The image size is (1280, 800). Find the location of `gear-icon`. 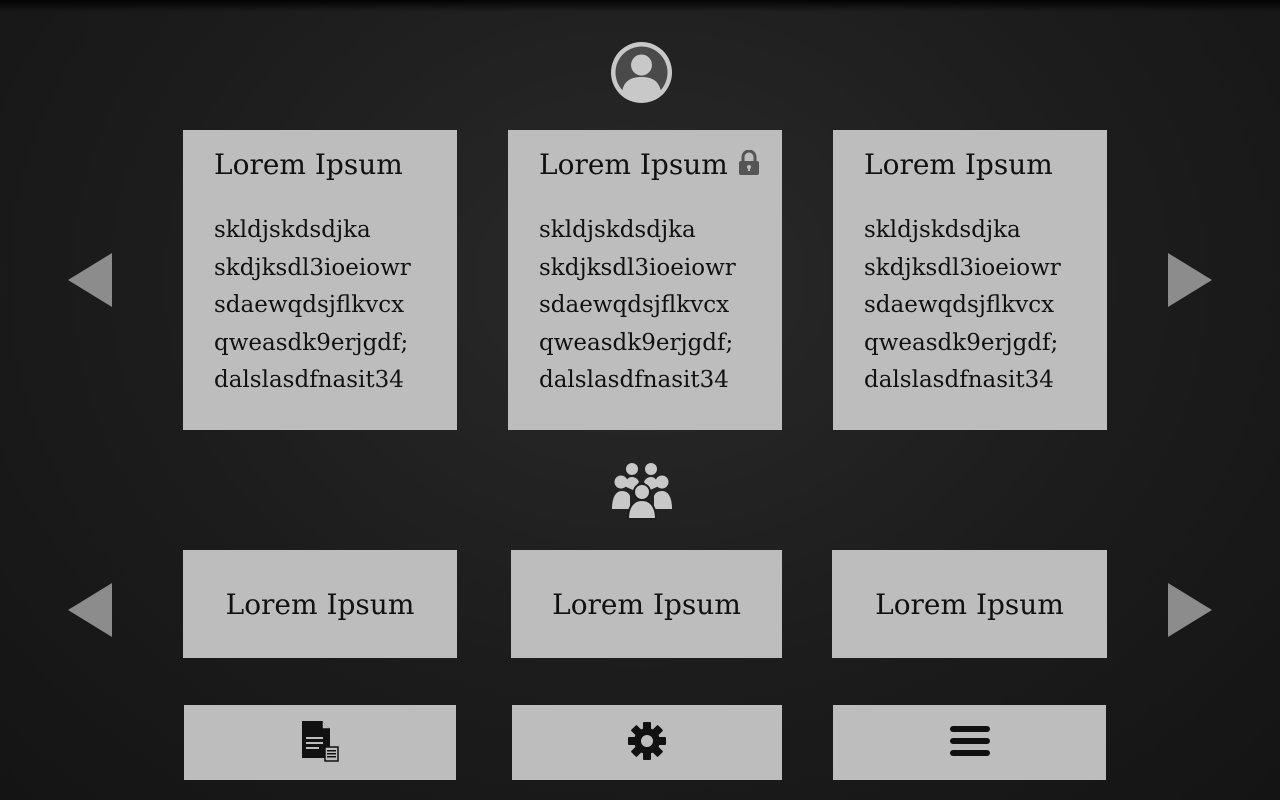

gear-icon is located at coordinates (647, 743).